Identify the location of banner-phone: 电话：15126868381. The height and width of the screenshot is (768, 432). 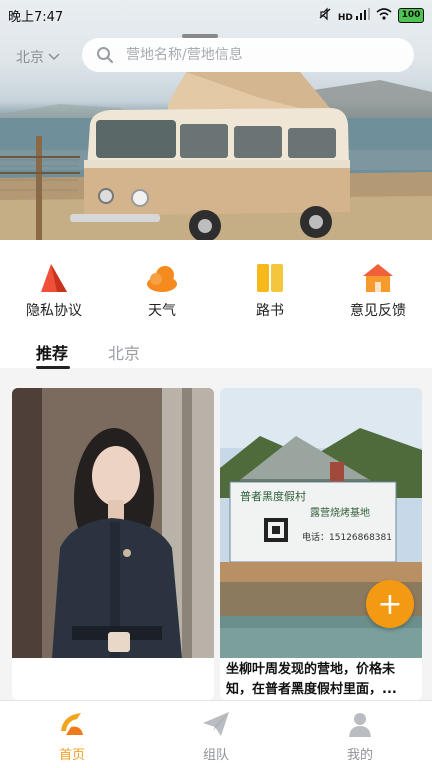
(347, 537).